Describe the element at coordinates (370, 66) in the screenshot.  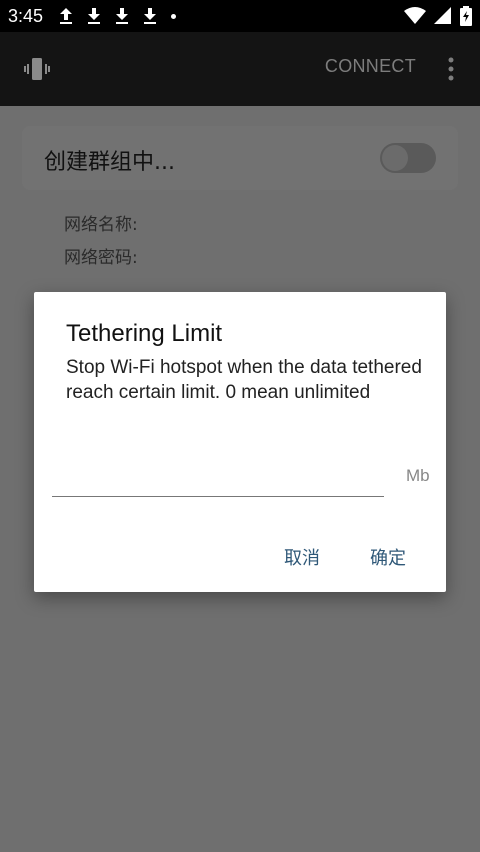
I see `connect-button: CONNECT` at that location.